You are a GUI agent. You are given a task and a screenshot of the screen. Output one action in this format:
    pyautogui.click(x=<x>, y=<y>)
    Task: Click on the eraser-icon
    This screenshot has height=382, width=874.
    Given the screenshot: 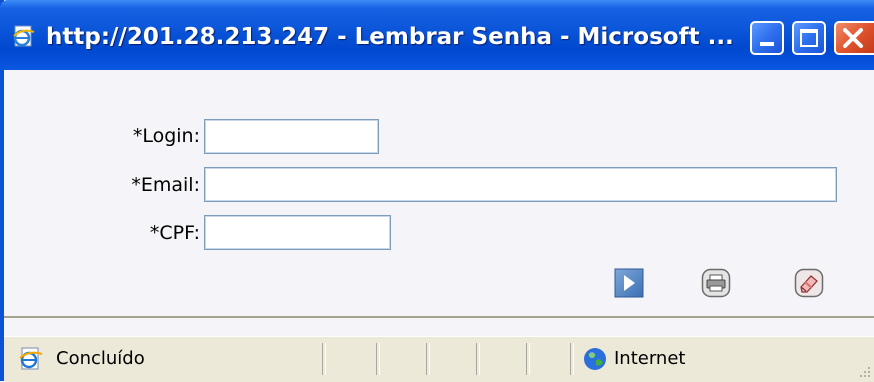 What is the action you would take?
    pyautogui.click(x=809, y=283)
    